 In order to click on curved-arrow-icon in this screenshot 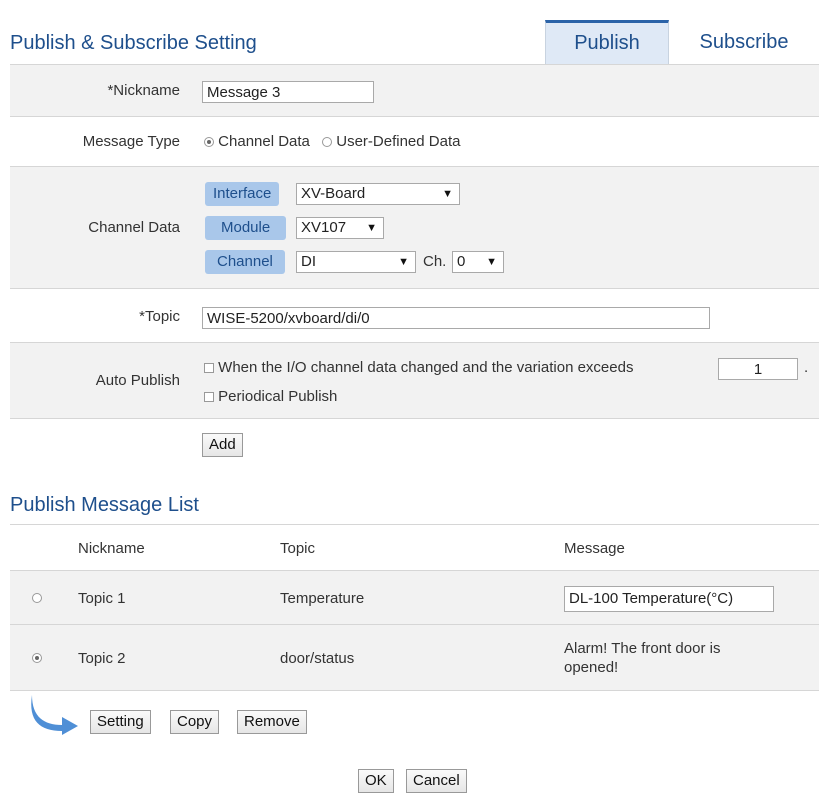, I will do `click(55, 715)`.